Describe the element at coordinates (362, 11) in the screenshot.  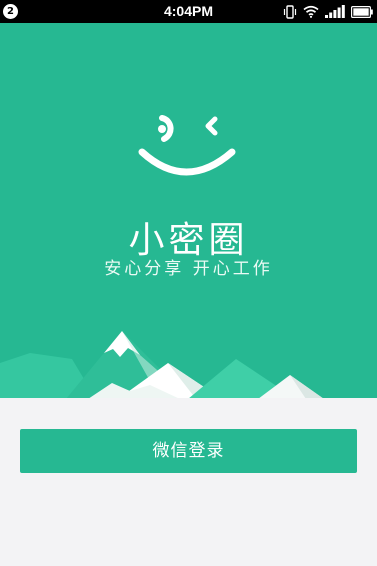
I see `battery-icon` at that location.